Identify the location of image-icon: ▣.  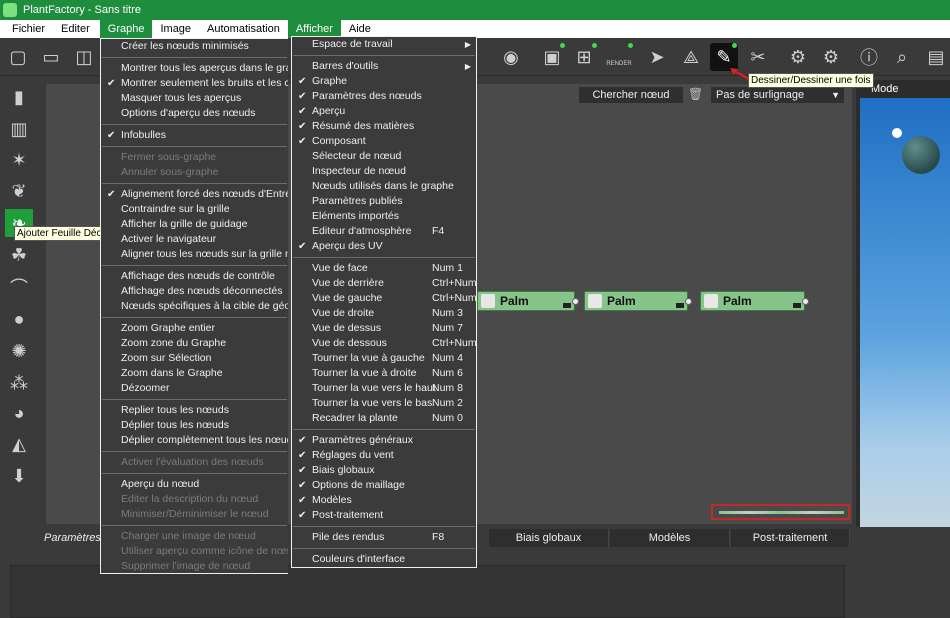
(552, 57).